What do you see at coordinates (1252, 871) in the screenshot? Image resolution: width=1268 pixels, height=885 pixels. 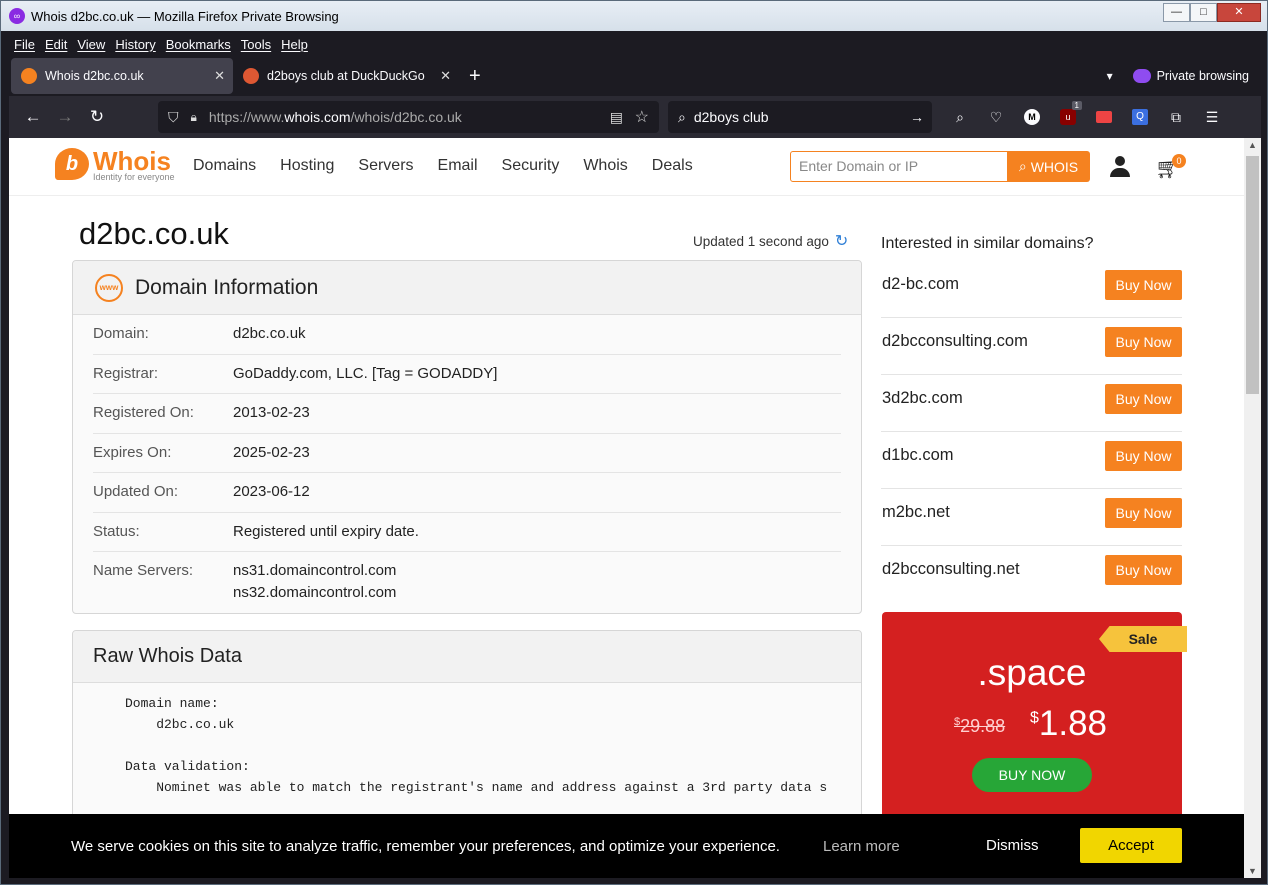 I see `scroll-down-arrow-icon: ▼` at bounding box center [1252, 871].